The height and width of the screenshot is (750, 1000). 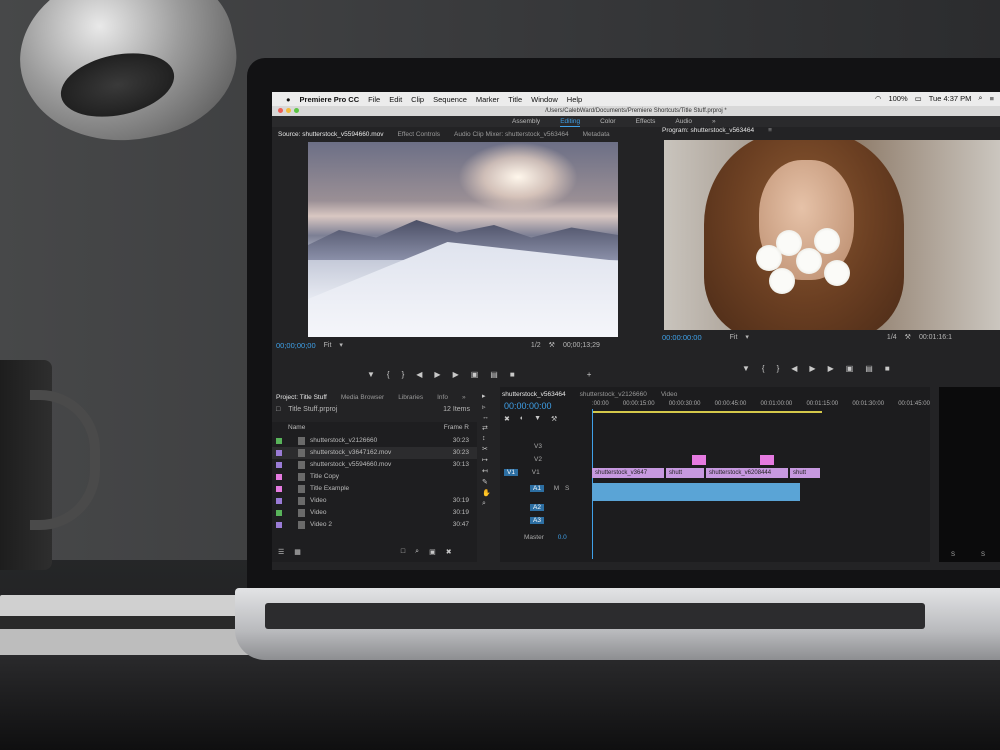 I want to click on snap-icon: ✖, so click(x=507, y=419).